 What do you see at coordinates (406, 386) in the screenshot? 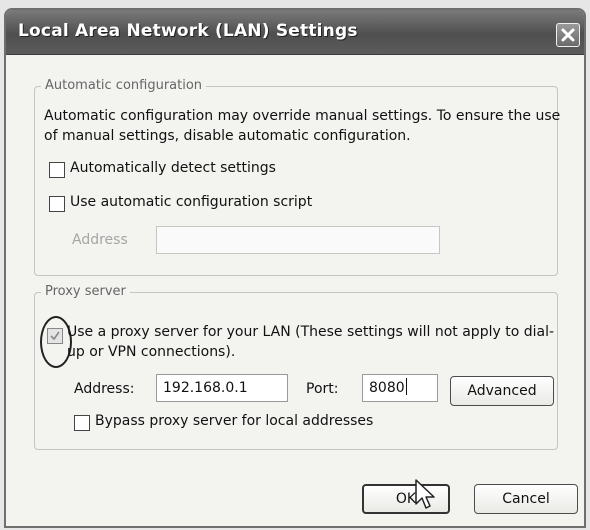
I see `text-cursor` at bounding box center [406, 386].